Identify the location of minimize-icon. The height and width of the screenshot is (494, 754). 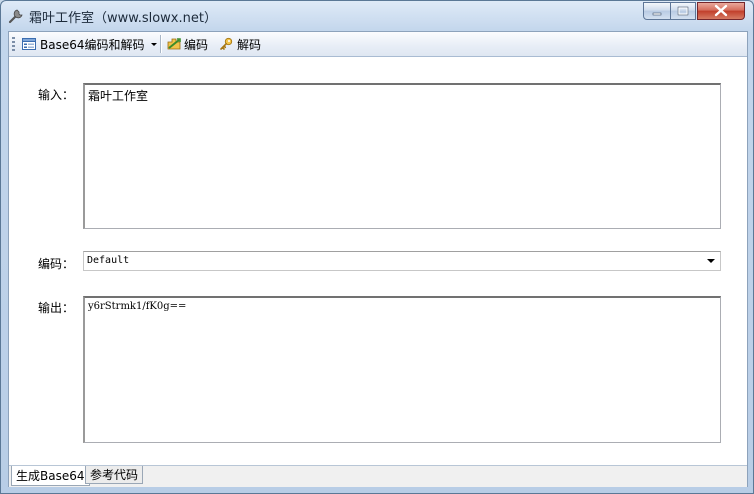
(657, 14).